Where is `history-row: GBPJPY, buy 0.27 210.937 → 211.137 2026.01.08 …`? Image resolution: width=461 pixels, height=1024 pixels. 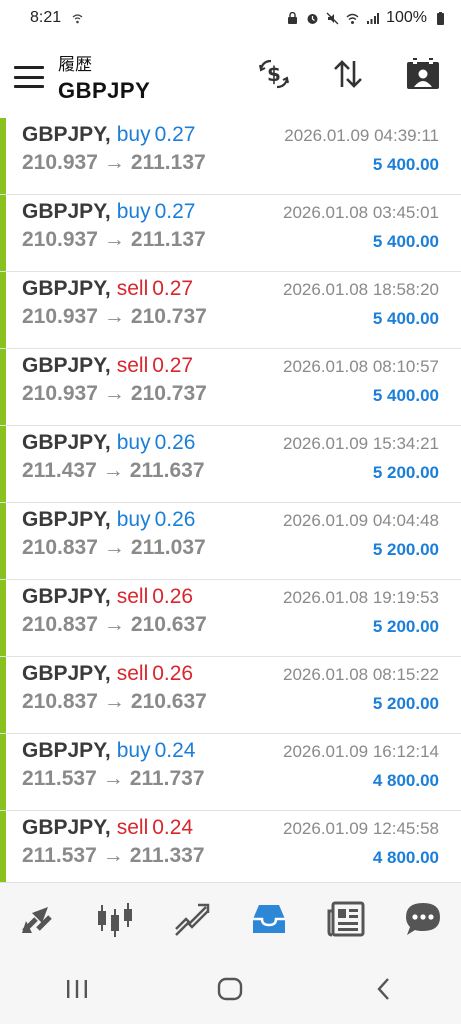
history-row: GBPJPY, buy 0.27 210.937 → 211.137 2026.01.08 … is located at coordinates (230, 233).